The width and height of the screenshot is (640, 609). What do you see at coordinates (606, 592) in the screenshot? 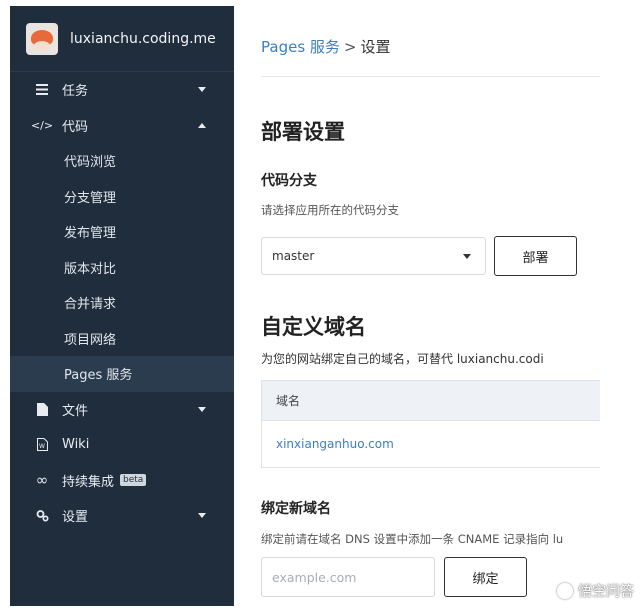
I see `watermark-text: 悟空问答` at bounding box center [606, 592].